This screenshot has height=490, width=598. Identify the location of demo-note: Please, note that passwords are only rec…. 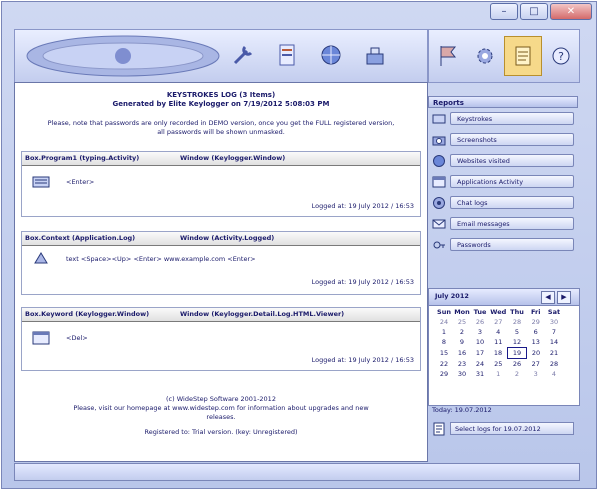
(221, 128).